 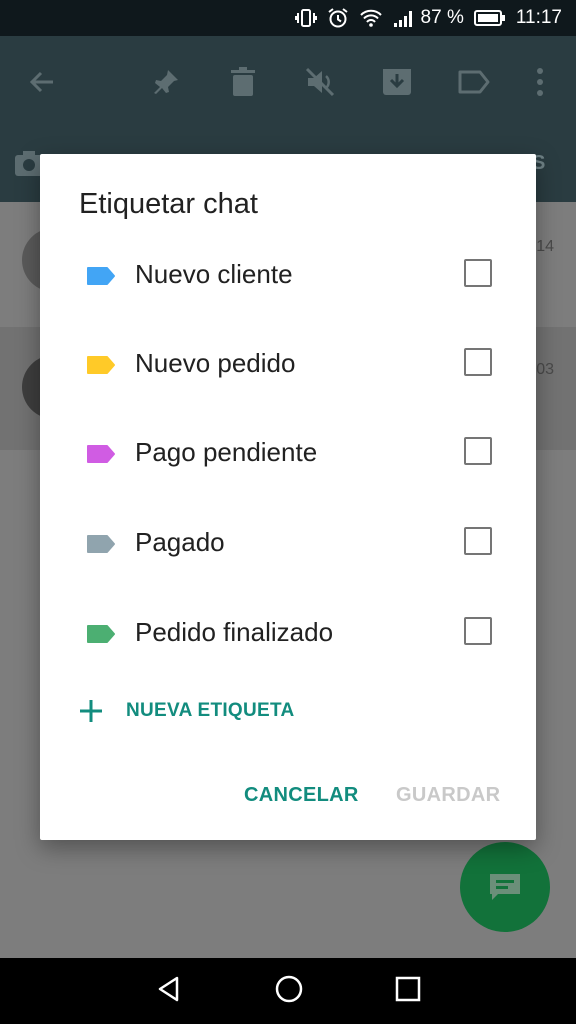 What do you see at coordinates (489, 18) in the screenshot?
I see `battery-icon` at bounding box center [489, 18].